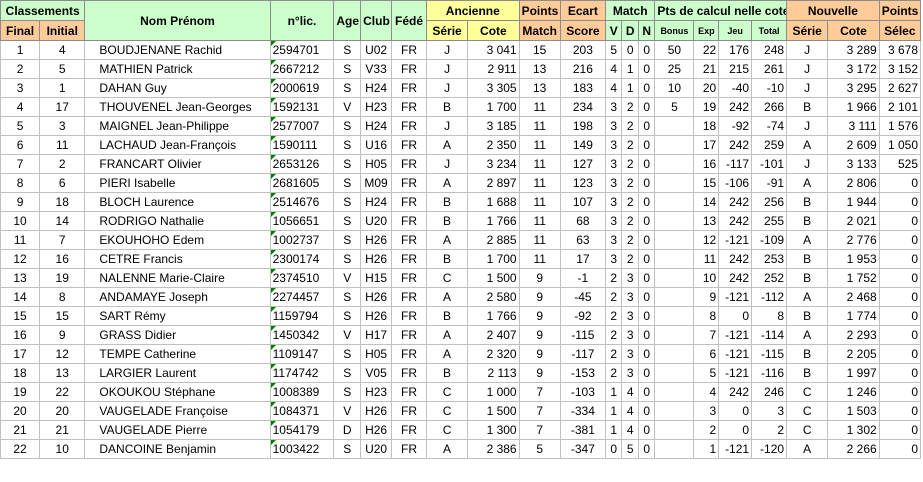 The height and width of the screenshot is (482, 923). What do you see at coordinates (853, 202) in the screenshot?
I see `new-rating-cell: 1 944` at bounding box center [853, 202].